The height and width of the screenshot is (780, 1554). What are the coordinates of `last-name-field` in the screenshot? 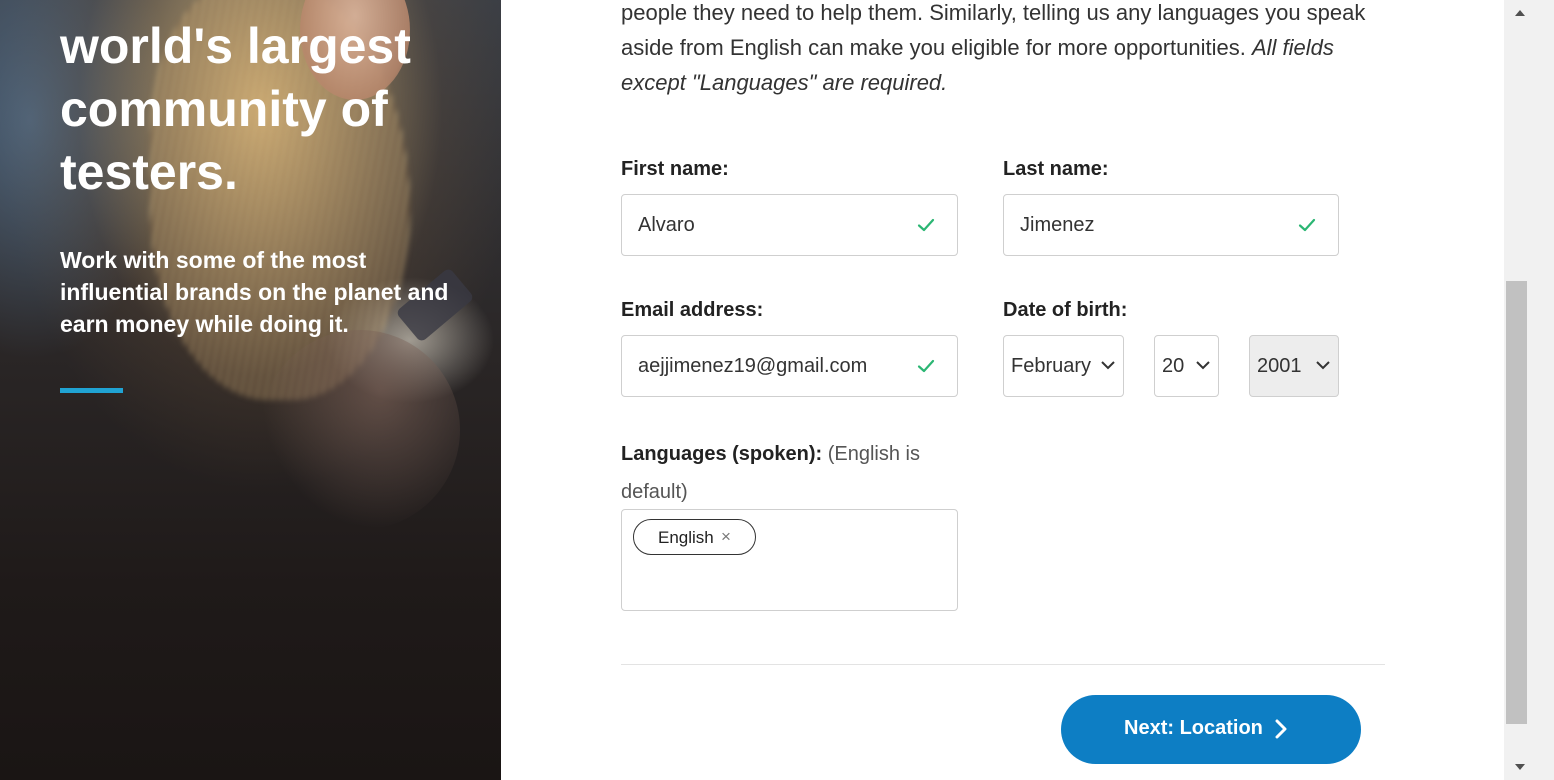 It's located at (1171, 225).